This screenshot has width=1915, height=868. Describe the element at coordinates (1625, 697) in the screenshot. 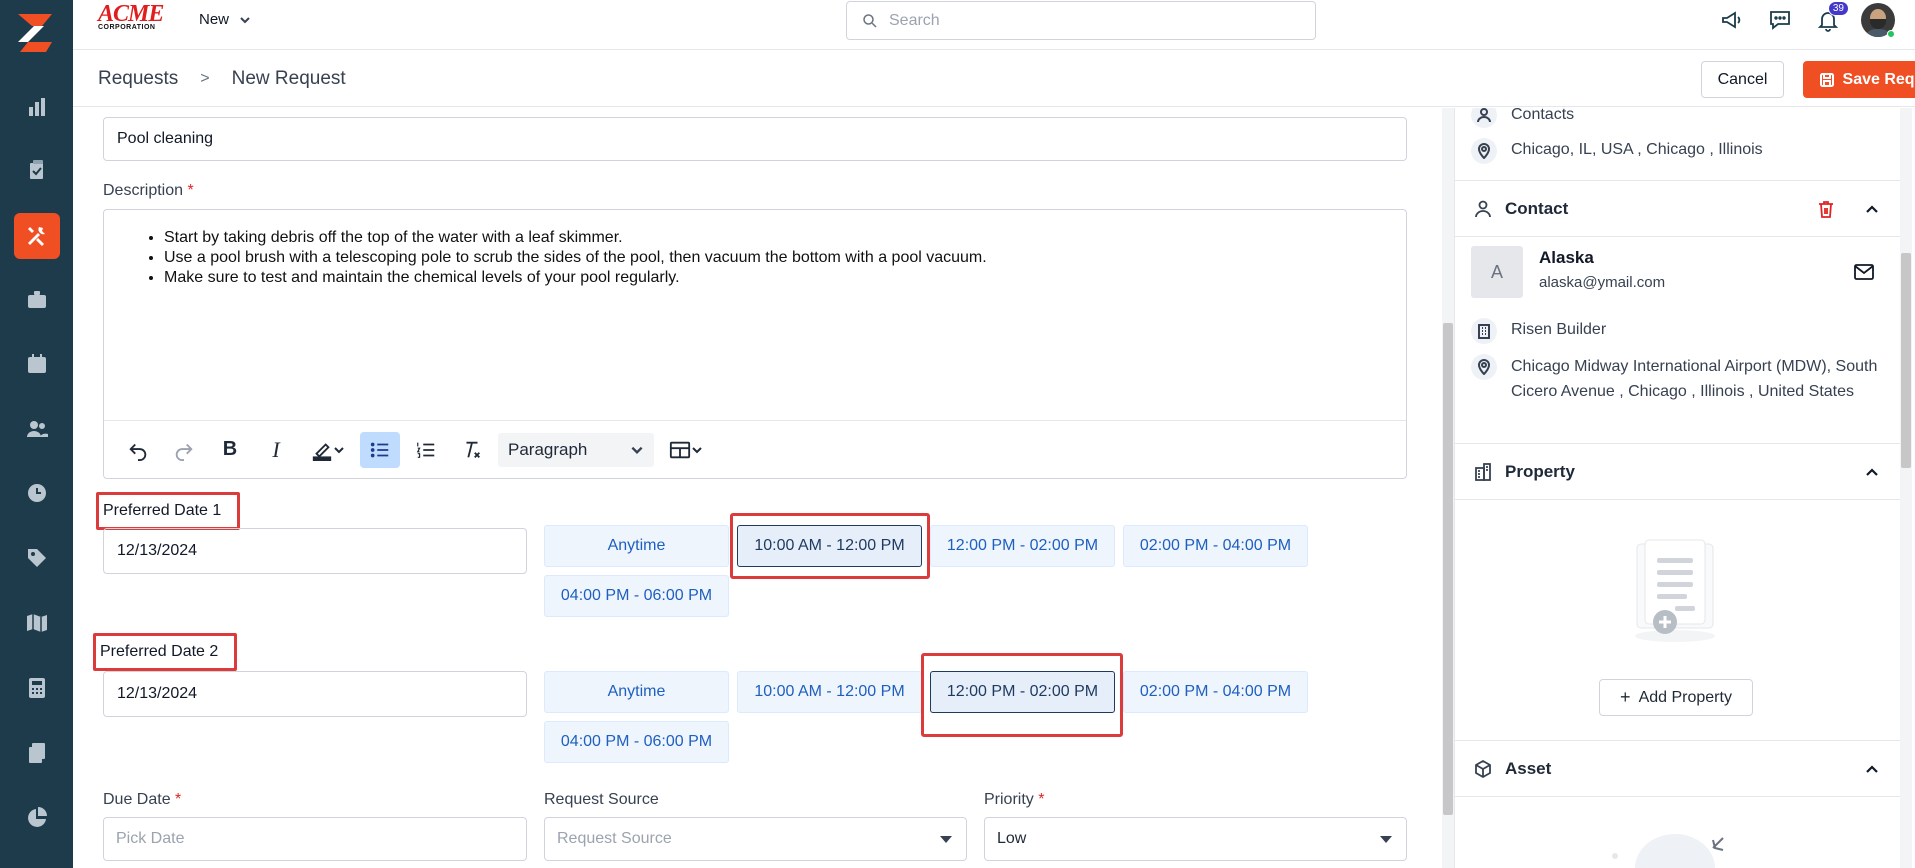

I see `plus-icon: +` at that location.